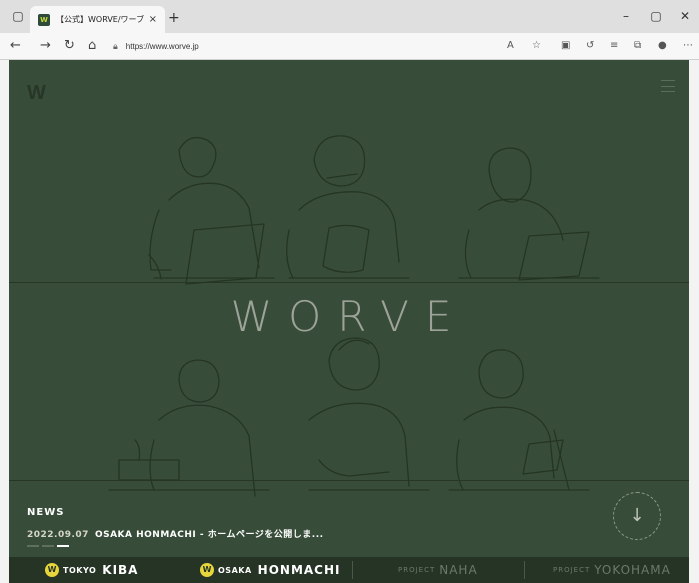  Describe the element at coordinates (313, 46) in the screenshot. I see `address-bar: 🔒︎ https://www.worve.jp` at that location.